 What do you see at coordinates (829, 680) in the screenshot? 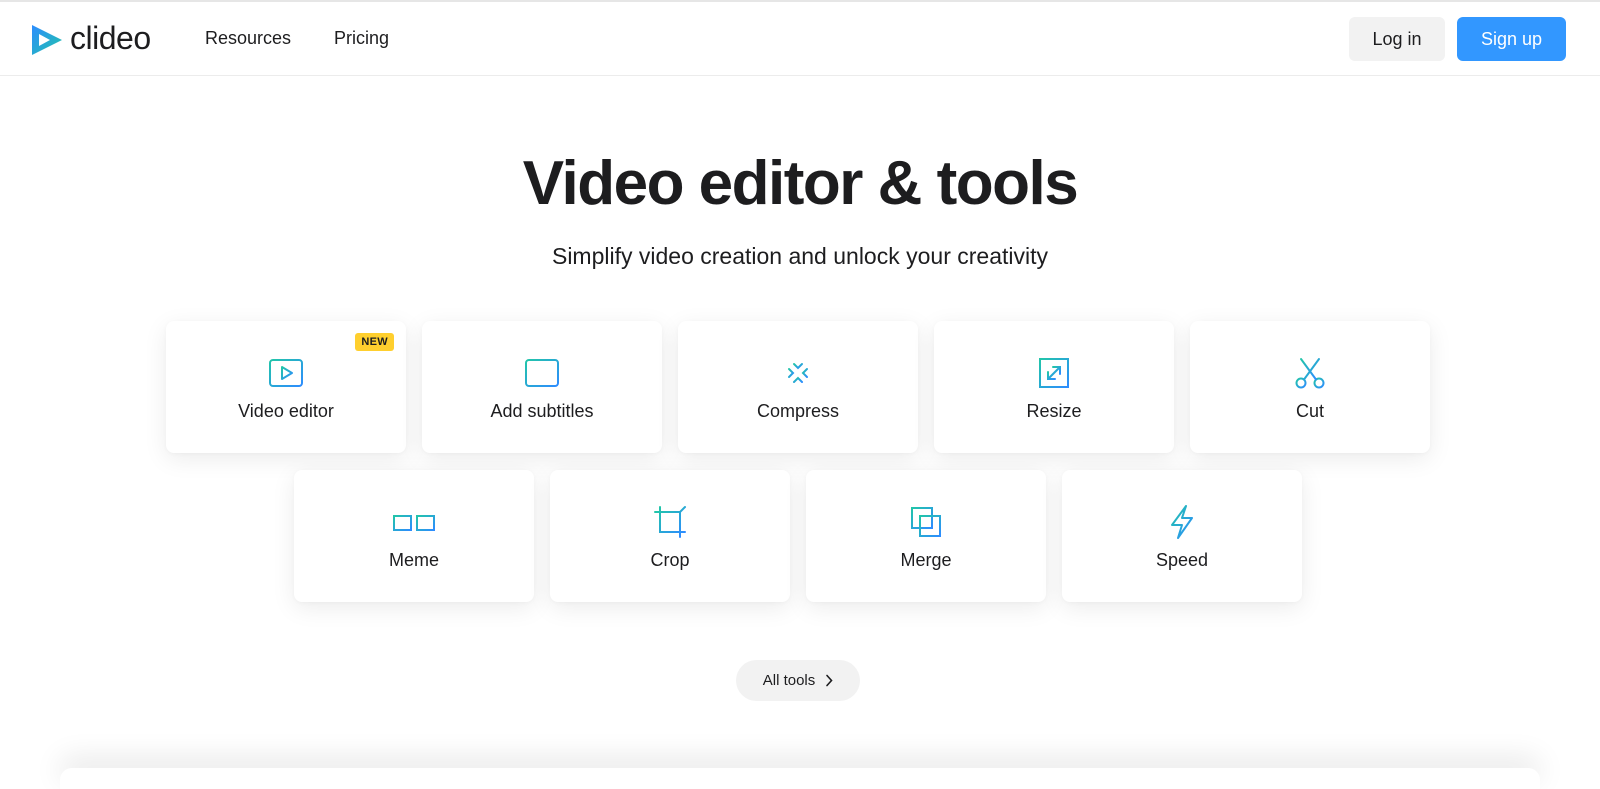
I see `chevron-right-icon` at bounding box center [829, 680].